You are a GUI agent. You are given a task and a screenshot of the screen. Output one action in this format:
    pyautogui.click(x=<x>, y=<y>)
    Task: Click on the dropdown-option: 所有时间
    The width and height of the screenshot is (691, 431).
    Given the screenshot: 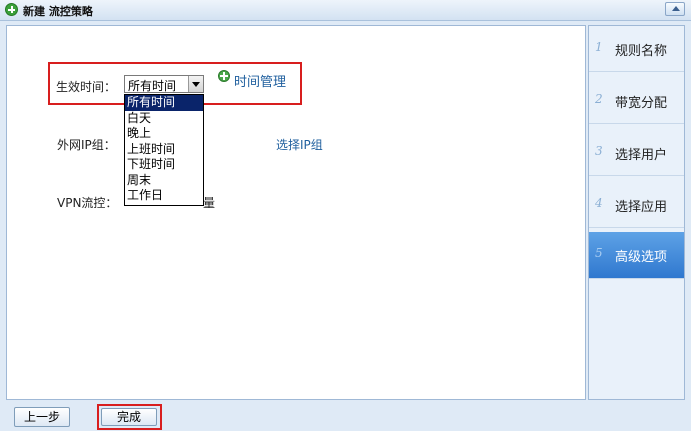 What is the action you would take?
    pyautogui.click(x=164, y=103)
    